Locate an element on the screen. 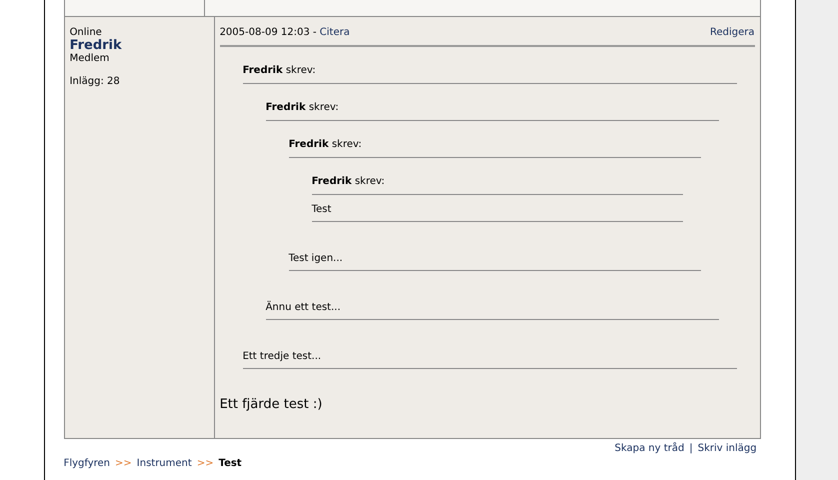 The image size is (838, 480). online-status: Online is located at coordinates (86, 32).